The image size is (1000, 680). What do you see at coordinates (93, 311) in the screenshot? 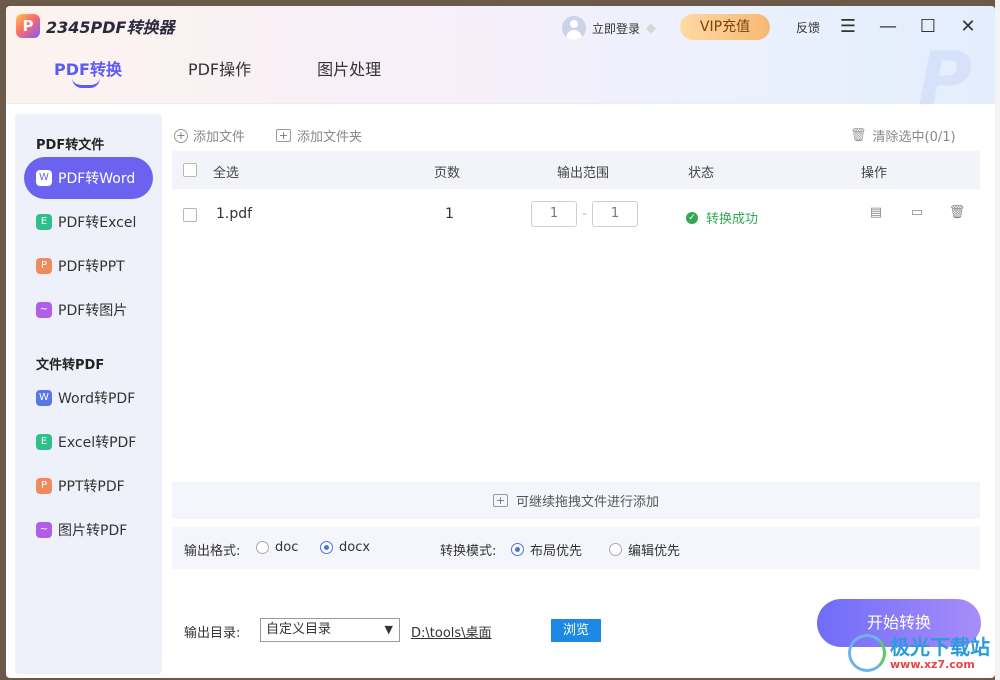
I see `sidebar-item-label: PDF转图片` at bounding box center [93, 311].